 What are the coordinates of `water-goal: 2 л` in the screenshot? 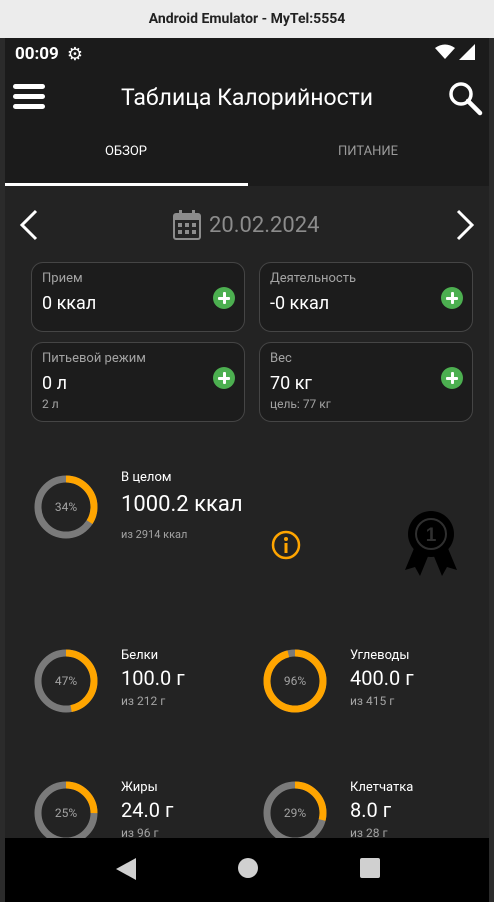 It's located at (50, 404).